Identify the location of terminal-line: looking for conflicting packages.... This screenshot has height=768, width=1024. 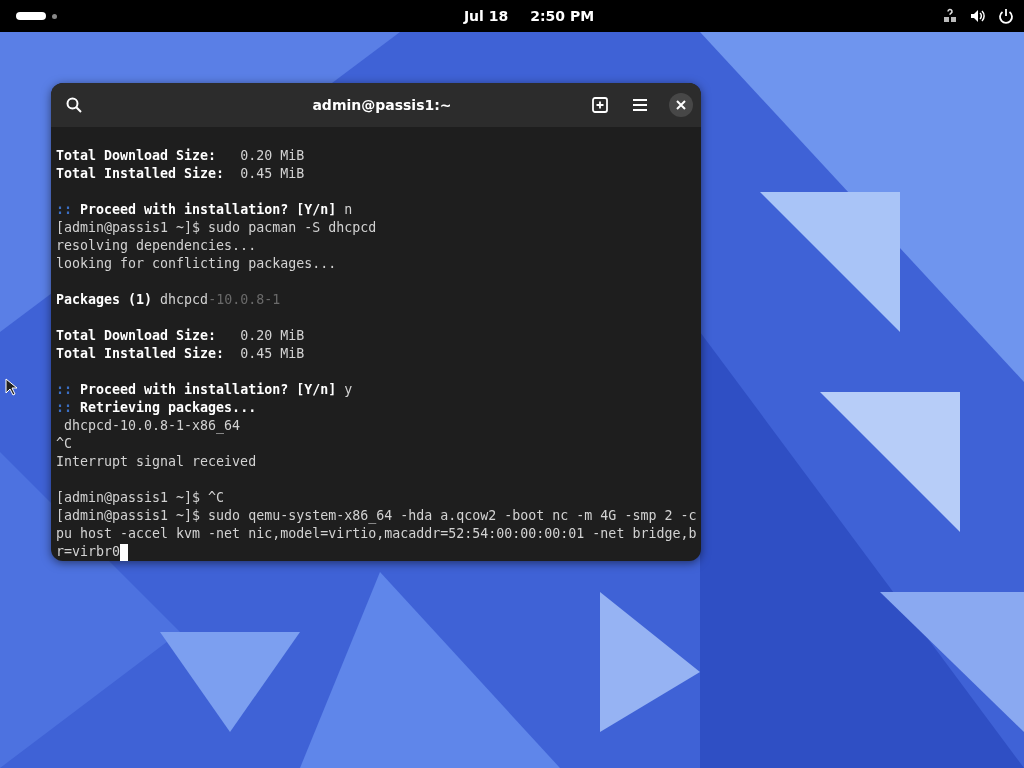
(196, 264).